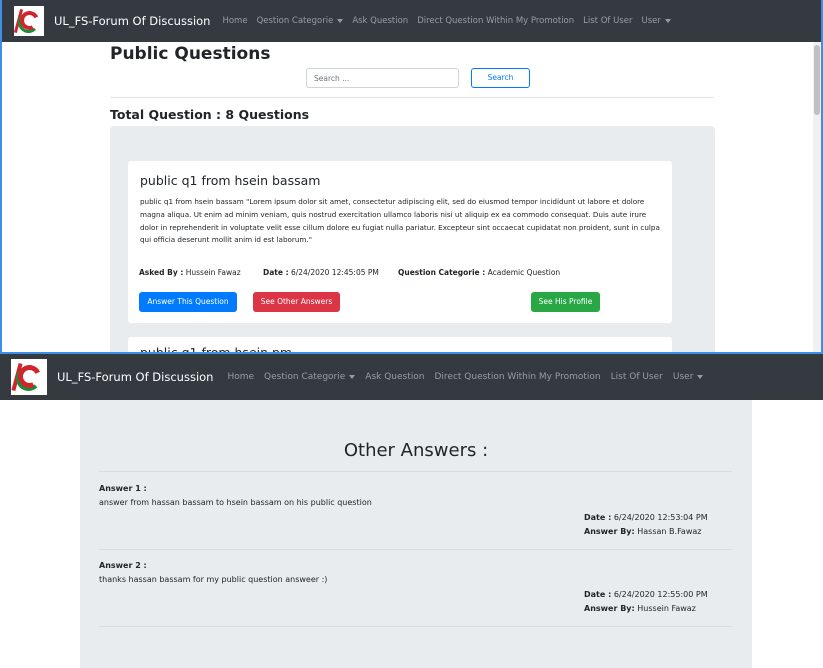  Describe the element at coordinates (565, 302) in the screenshot. I see `see-profile-button: See His Profile` at that location.